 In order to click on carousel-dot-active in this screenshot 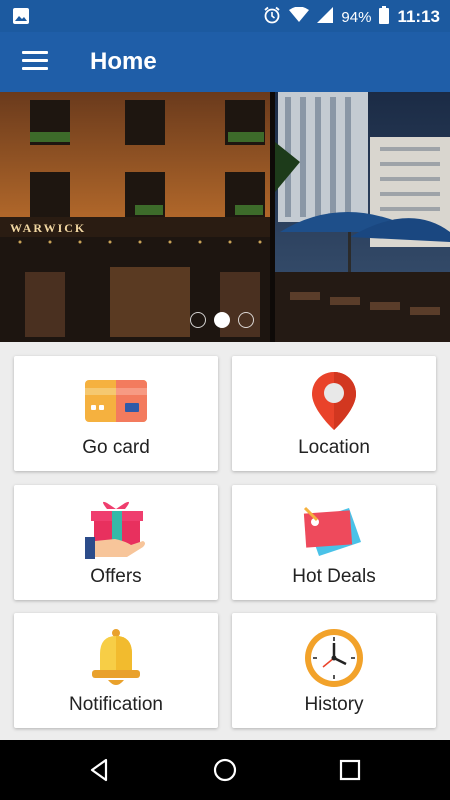, I will do `click(222, 320)`.